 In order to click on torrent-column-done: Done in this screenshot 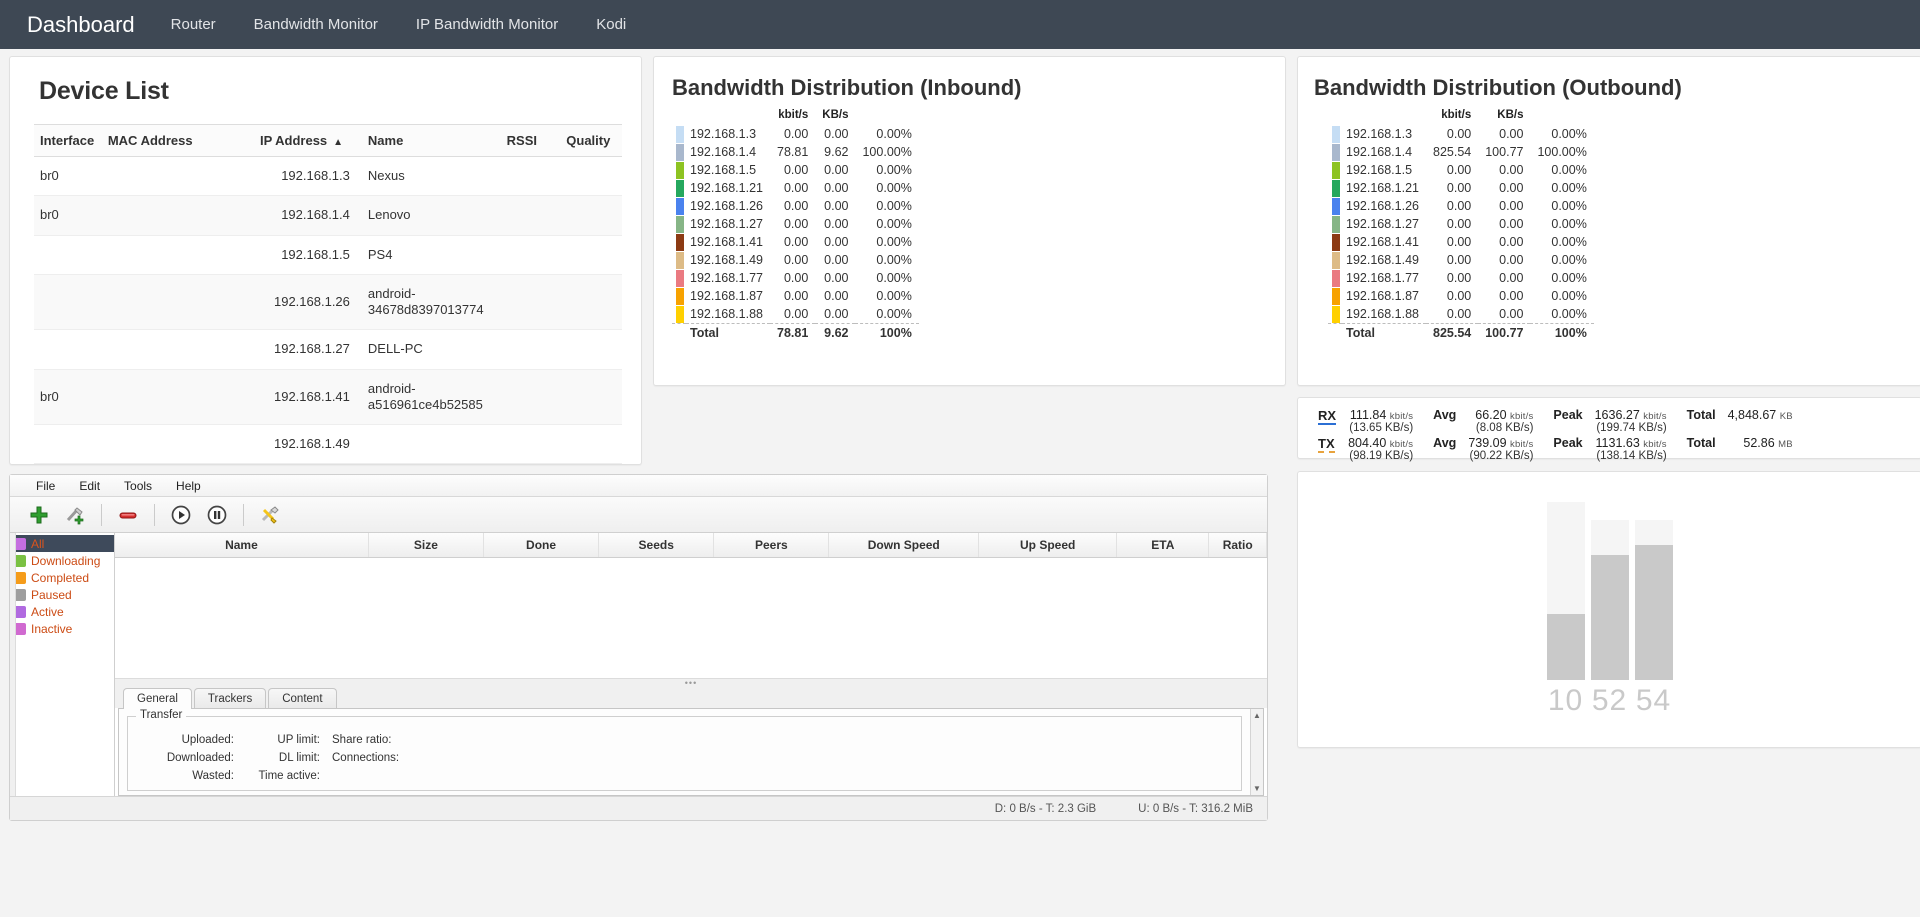, I will do `click(541, 545)`.